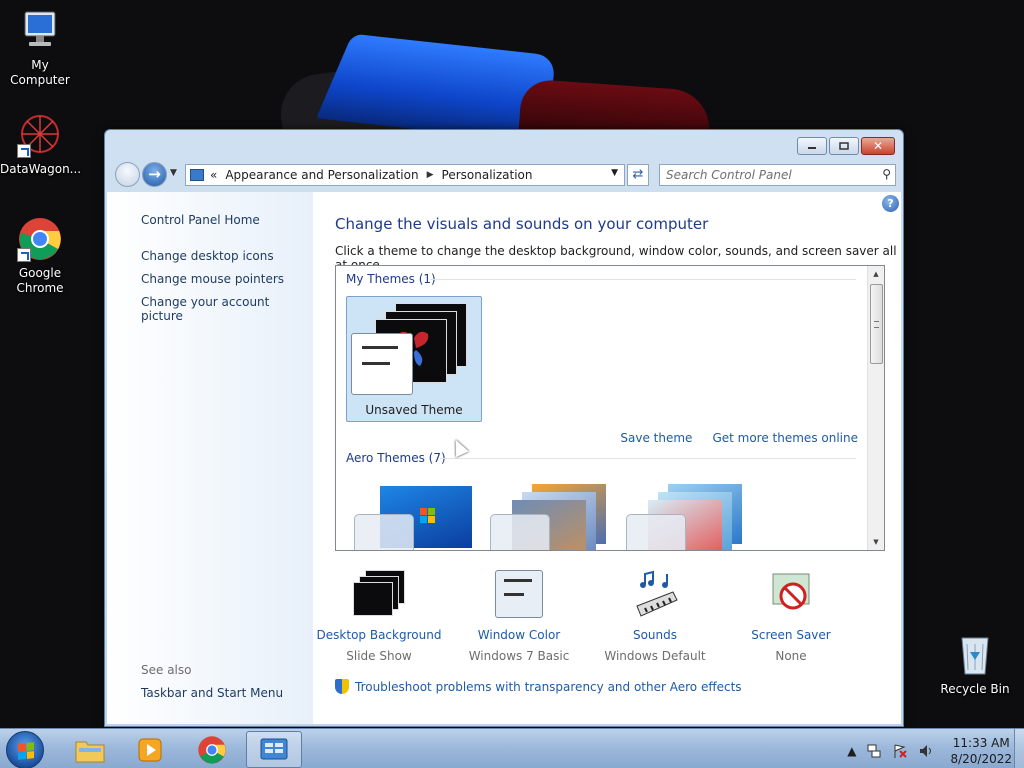 This screenshot has height=768, width=1024. What do you see at coordinates (512, 748) in the screenshot?
I see `taskbar: ▲ 11:33 AM 8/20/2022` at bounding box center [512, 748].